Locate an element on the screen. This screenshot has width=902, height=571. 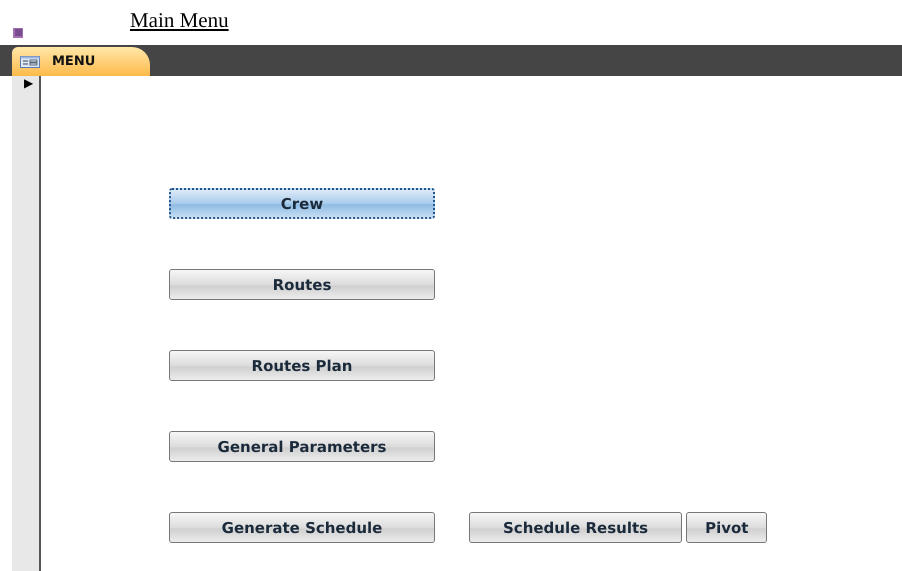
form-button: Routes is located at coordinates (302, 284).